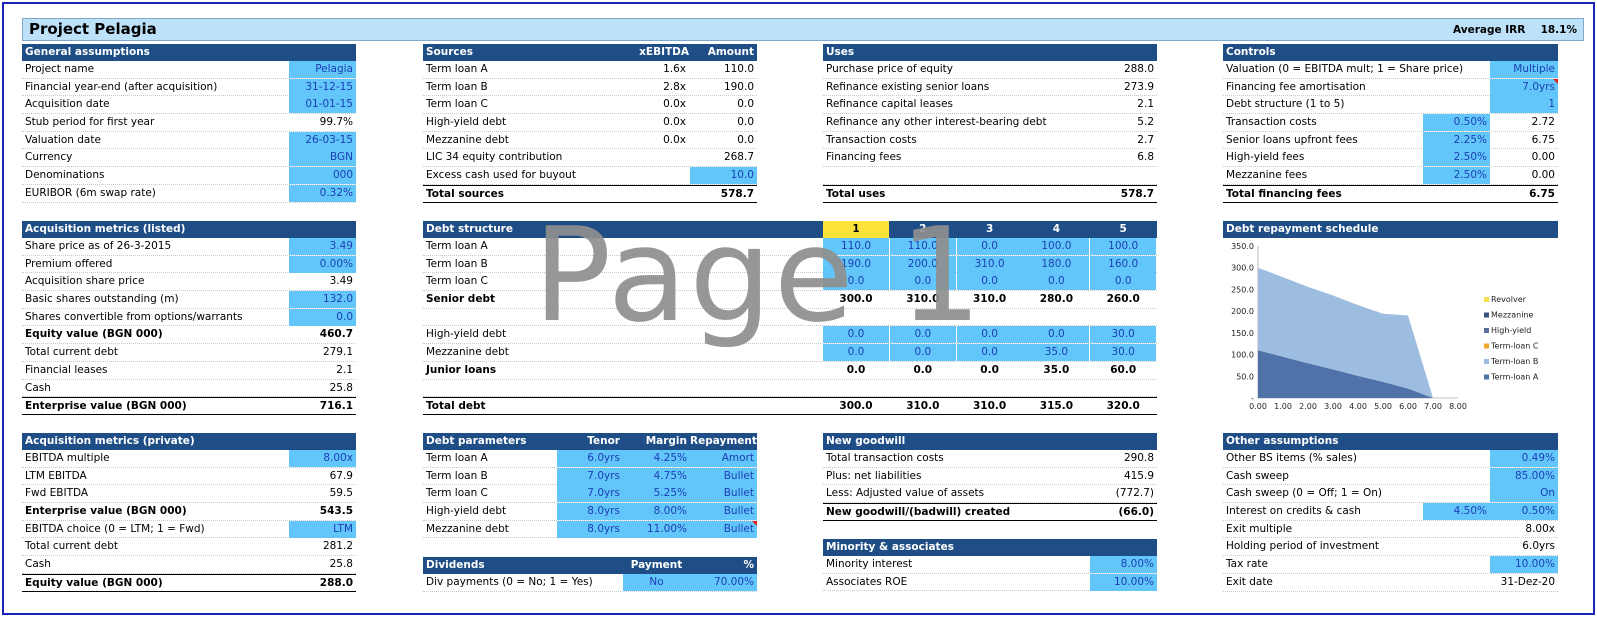 The height and width of the screenshot is (617, 1597). What do you see at coordinates (1456, 512) in the screenshot?
I see `other-row-pct-input: 4.50%` at bounding box center [1456, 512].